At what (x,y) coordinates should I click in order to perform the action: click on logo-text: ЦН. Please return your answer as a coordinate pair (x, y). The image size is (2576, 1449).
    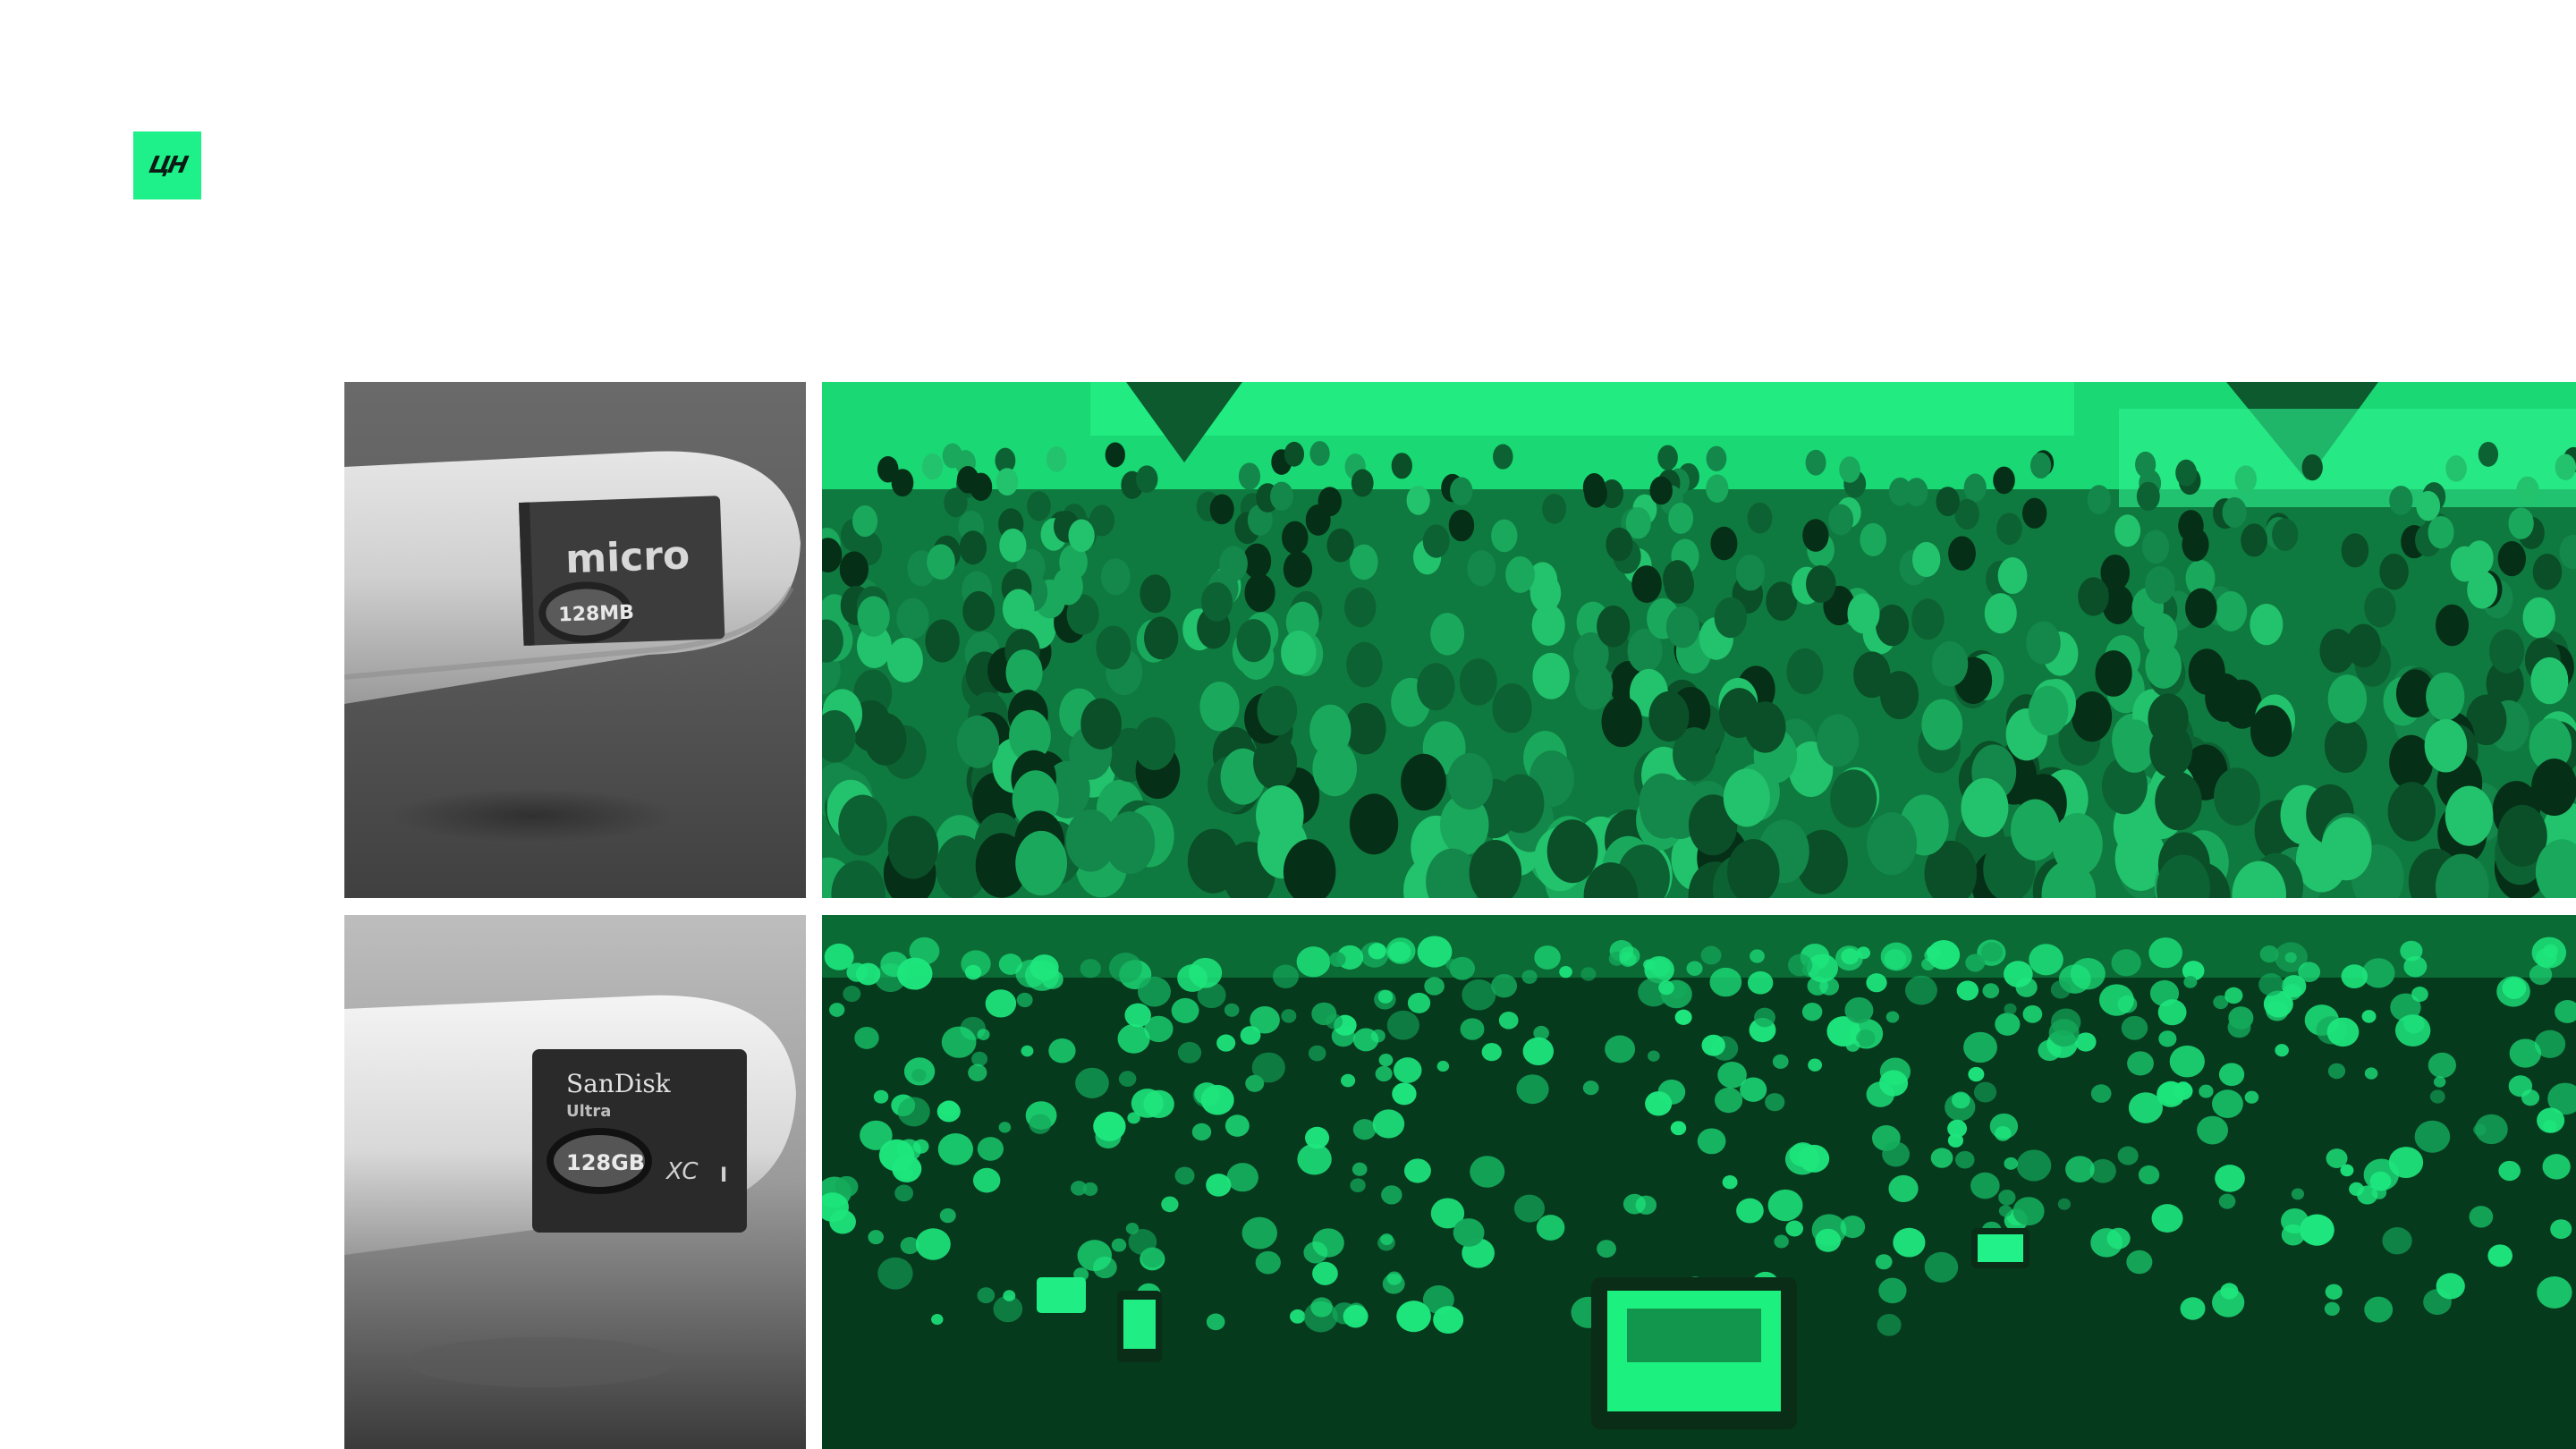
    Looking at the image, I should click on (167, 165).